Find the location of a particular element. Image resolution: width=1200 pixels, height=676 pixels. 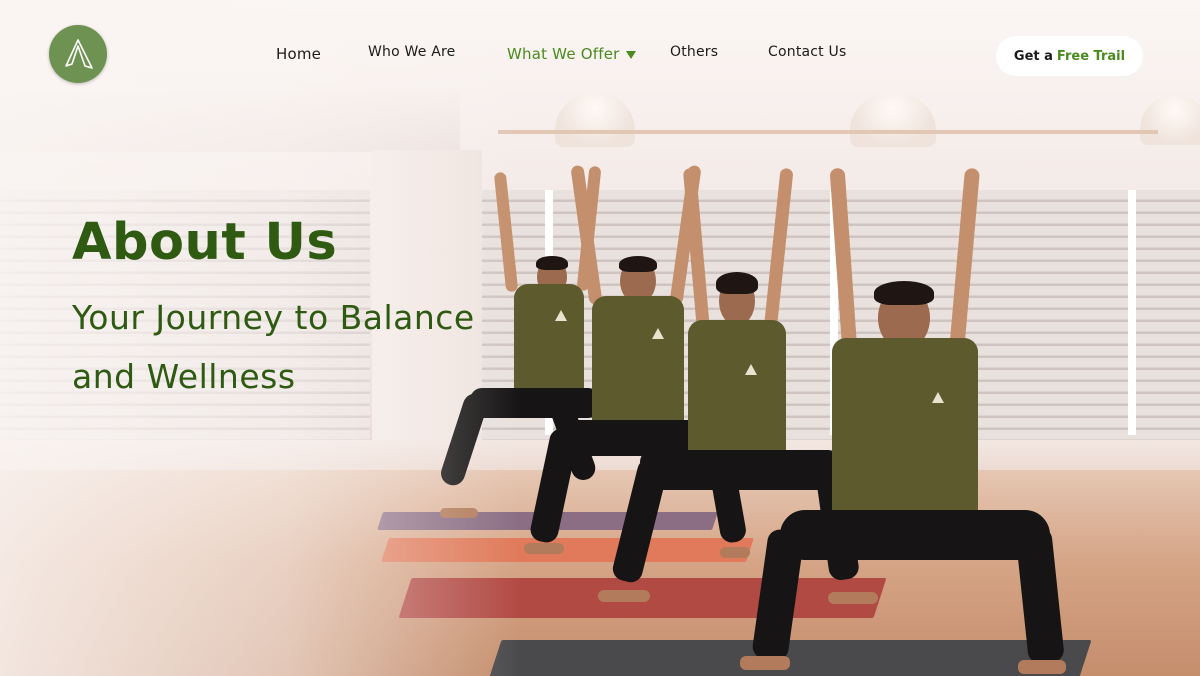

mountain-peak-icon is located at coordinates (79, 54).